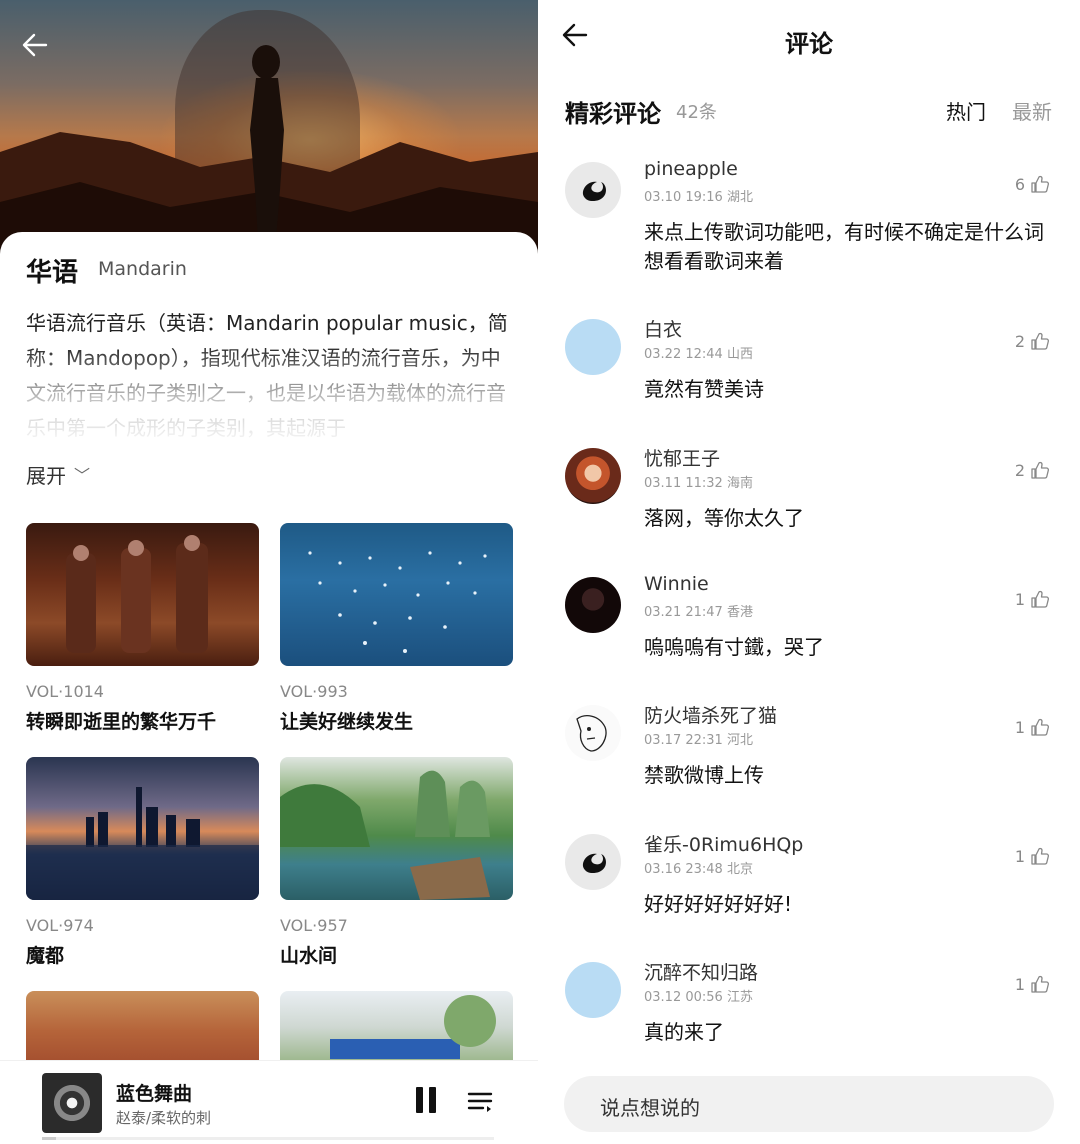 This screenshot has width=1080, height=1144. I want to click on now-playing-artist: 赵泰/柔软的刺, so click(164, 1118).